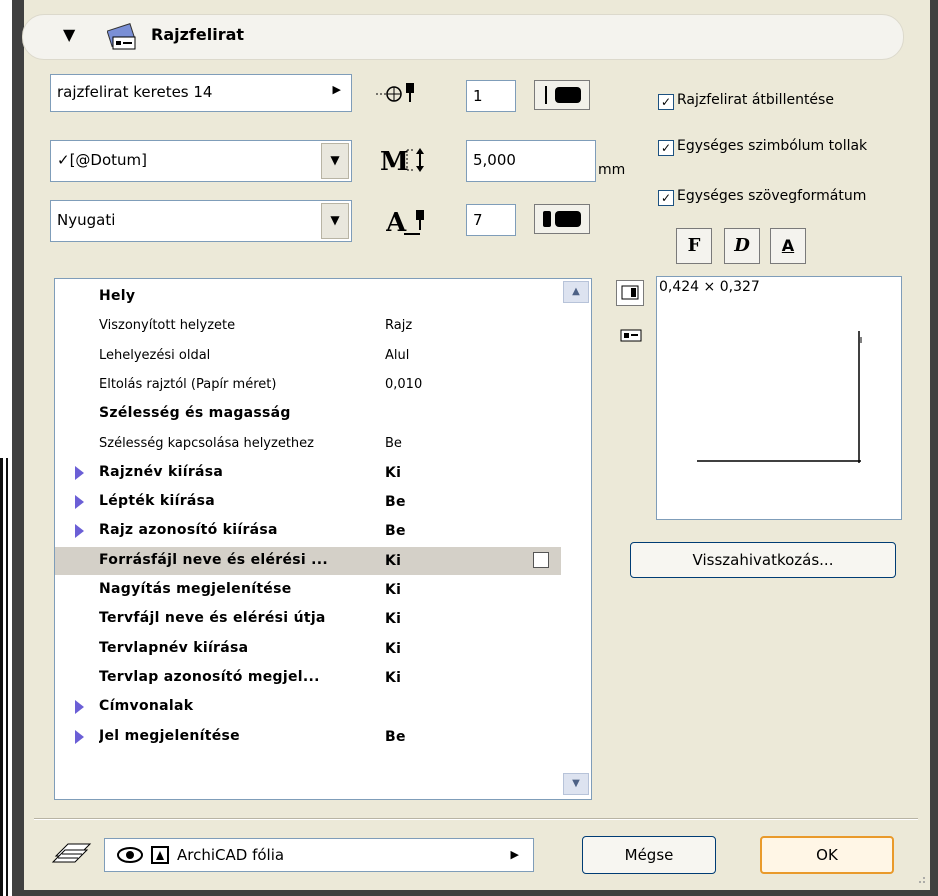 The height and width of the screenshot is (896, 938). Describe the element at coordinates (694, 246) in the screenshot. I see `bold-button: F` at that location.